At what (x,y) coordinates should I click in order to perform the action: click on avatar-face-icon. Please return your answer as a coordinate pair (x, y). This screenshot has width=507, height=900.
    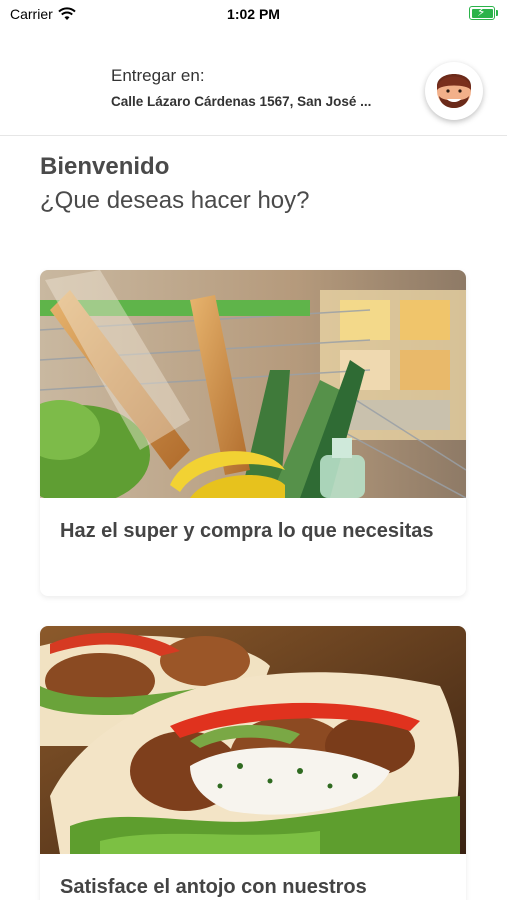
    Looking at the image, I should click on (454, 91).